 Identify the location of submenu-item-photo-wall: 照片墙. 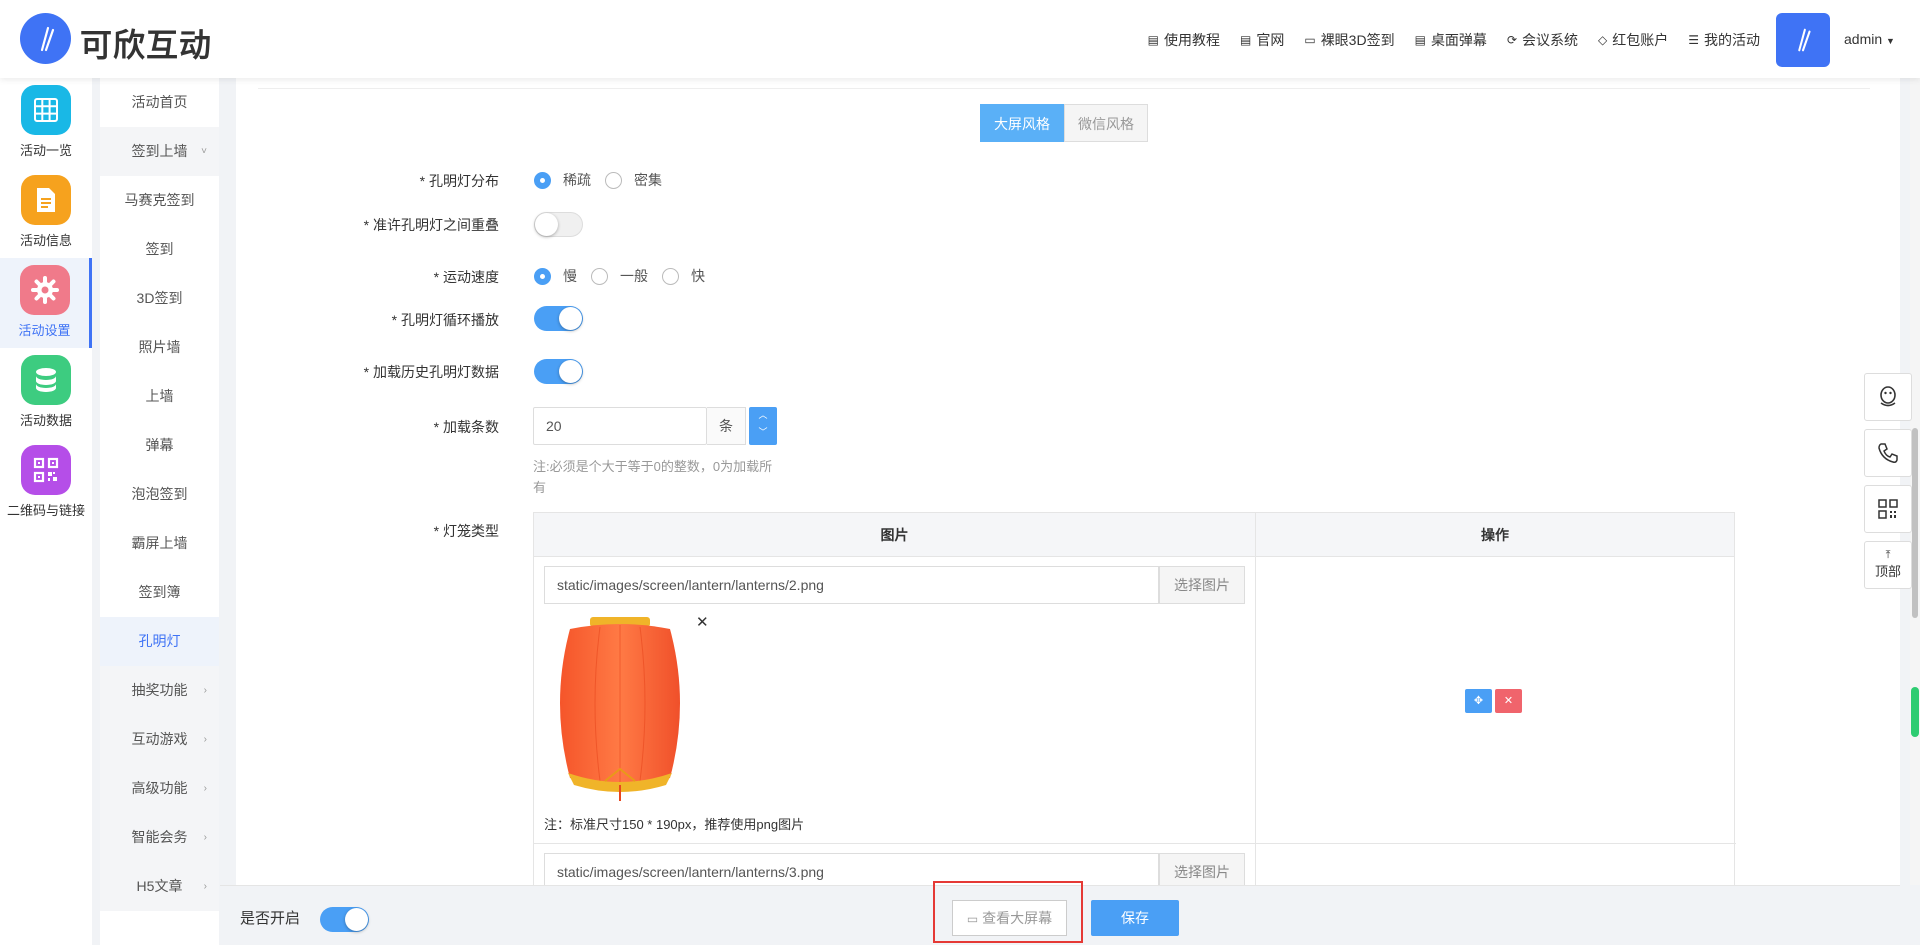
(159, 347).